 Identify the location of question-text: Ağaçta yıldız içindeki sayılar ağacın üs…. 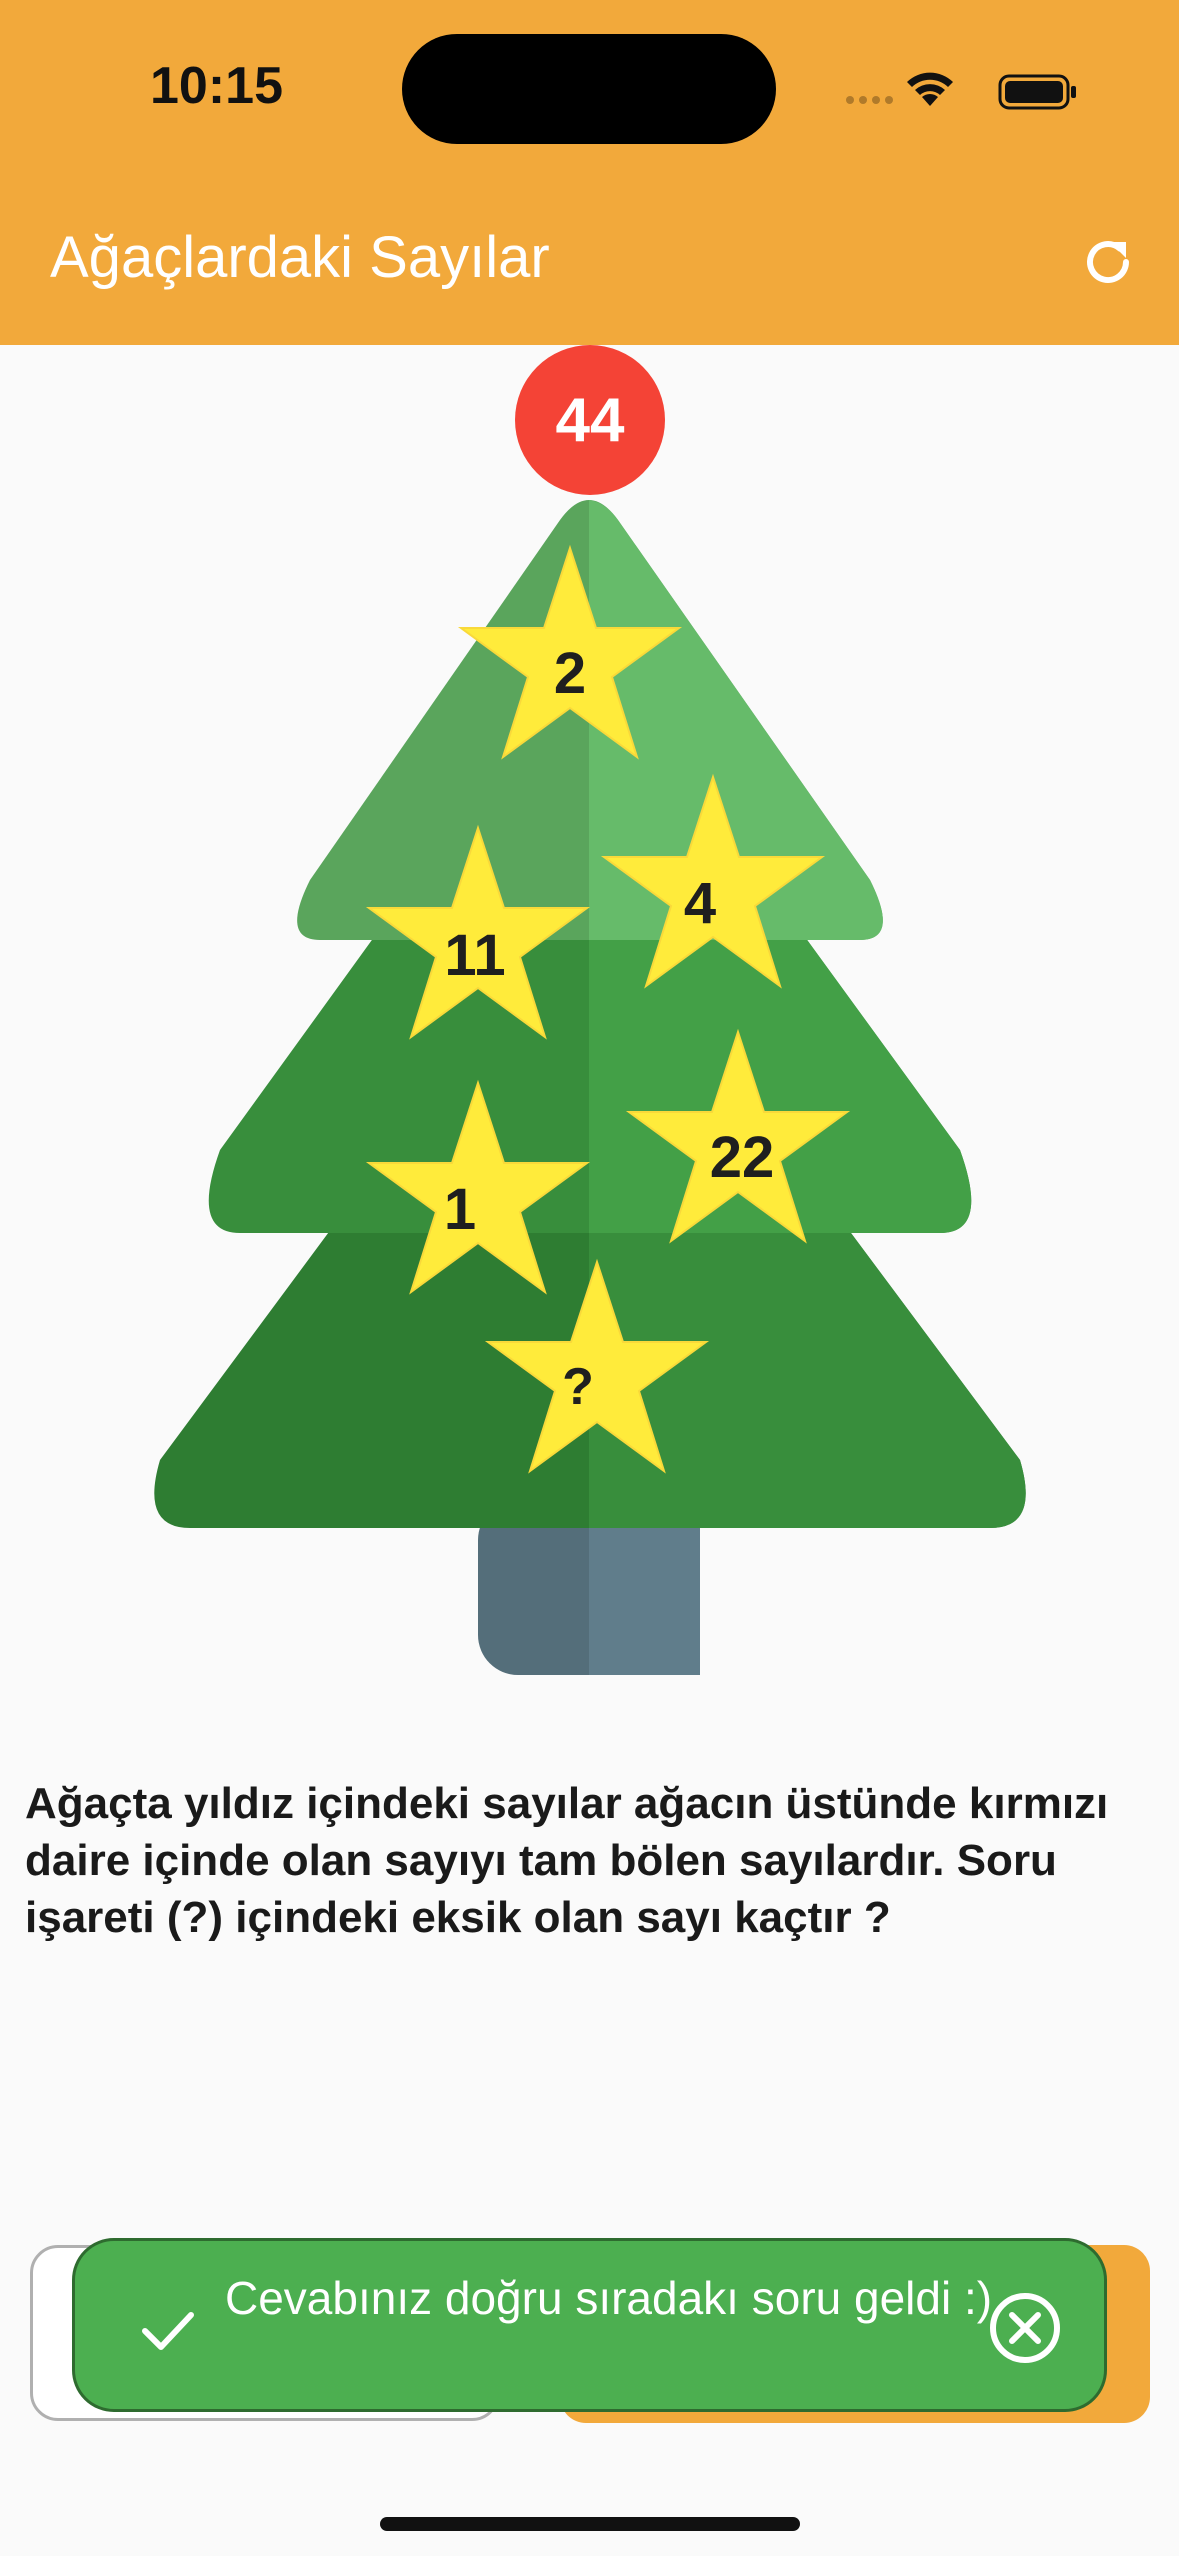
(567, 1860).